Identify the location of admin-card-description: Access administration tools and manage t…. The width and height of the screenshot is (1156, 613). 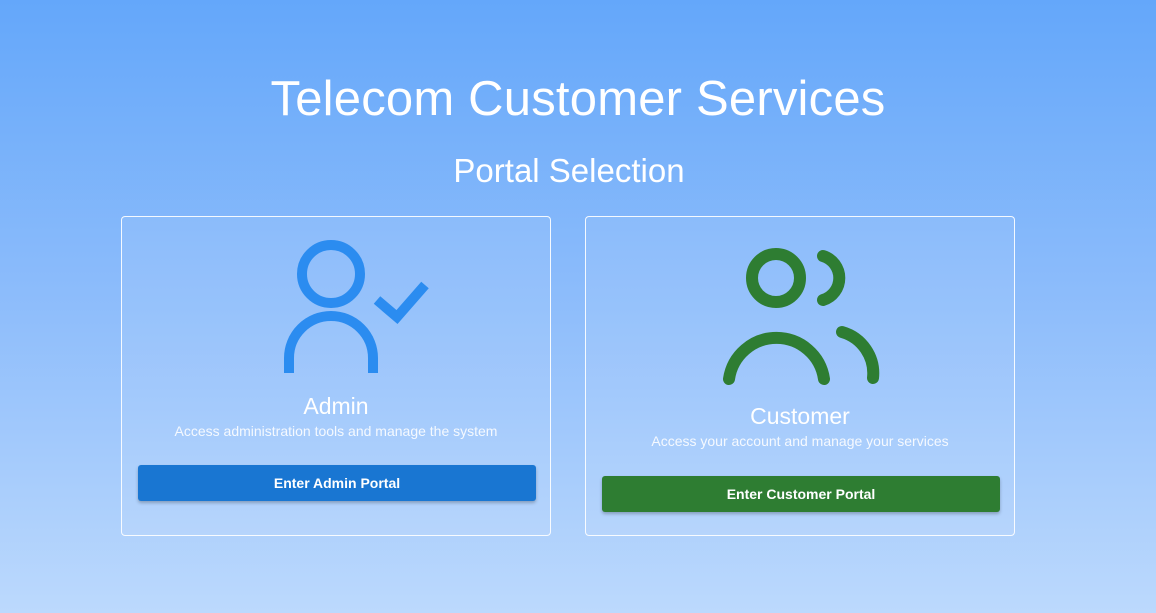
(336, 431).